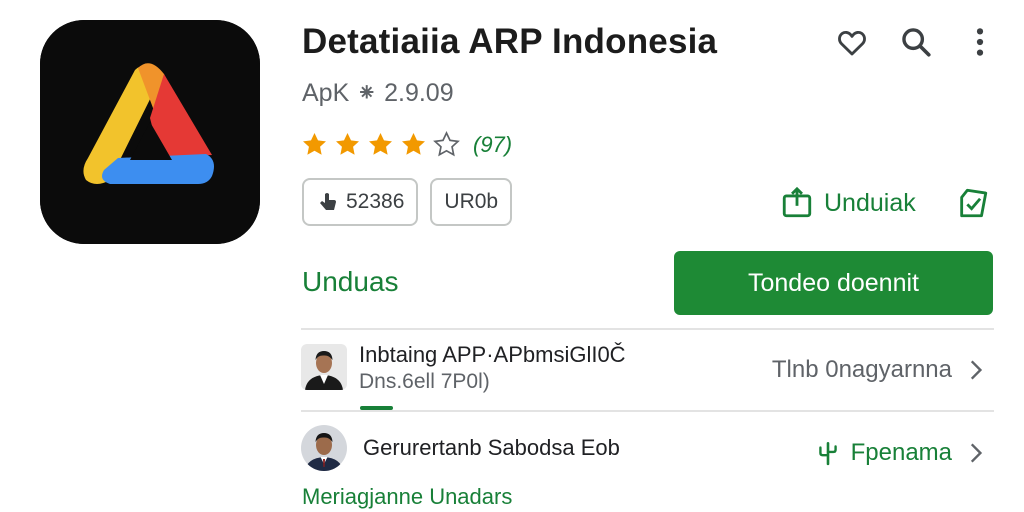 This screenshot has width=1024, height=512. What do you see at coordinates (492, 354) in the screenshot?
I see `list-item-title: Inbtaing APP·APbmsiGlI0Č` at bounding box center [492, 354].